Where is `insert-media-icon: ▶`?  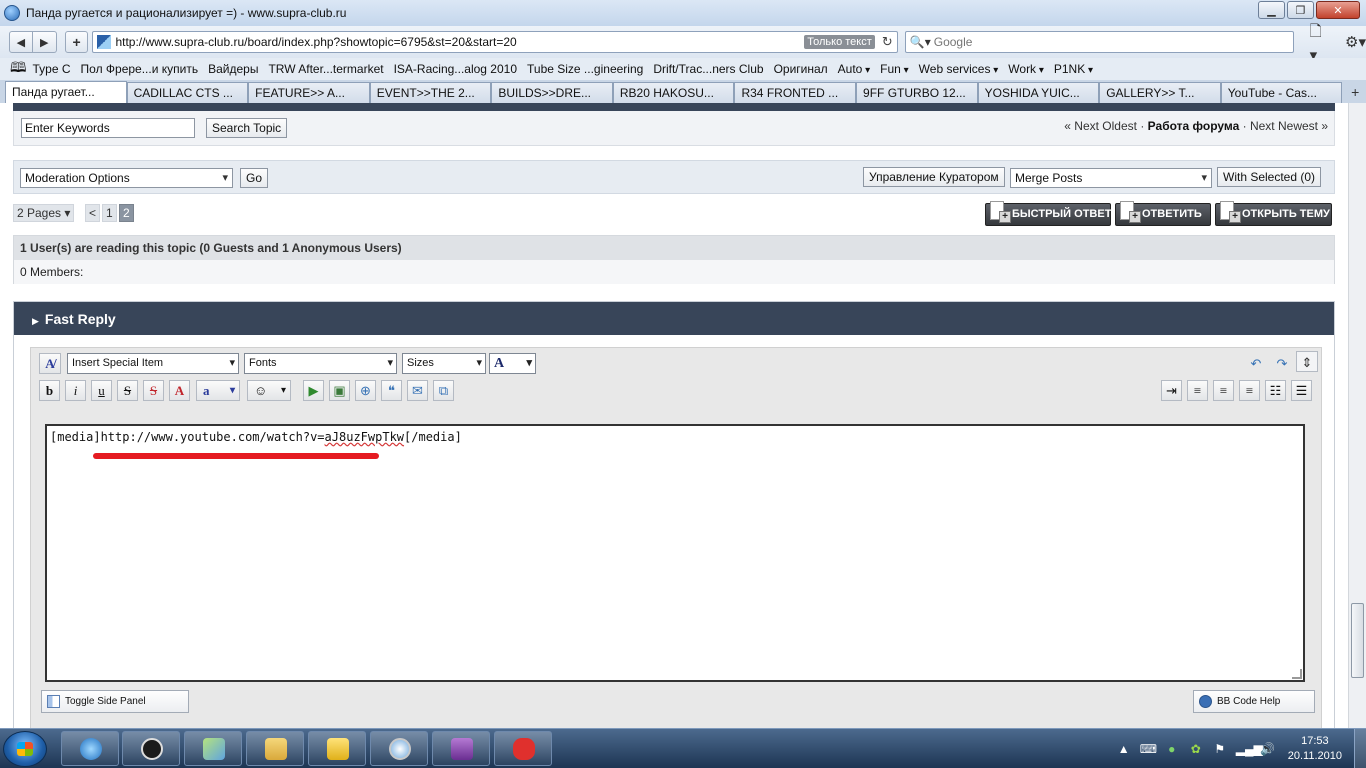 insert-media-icon: ▶ is located at coordinates (313, 390).